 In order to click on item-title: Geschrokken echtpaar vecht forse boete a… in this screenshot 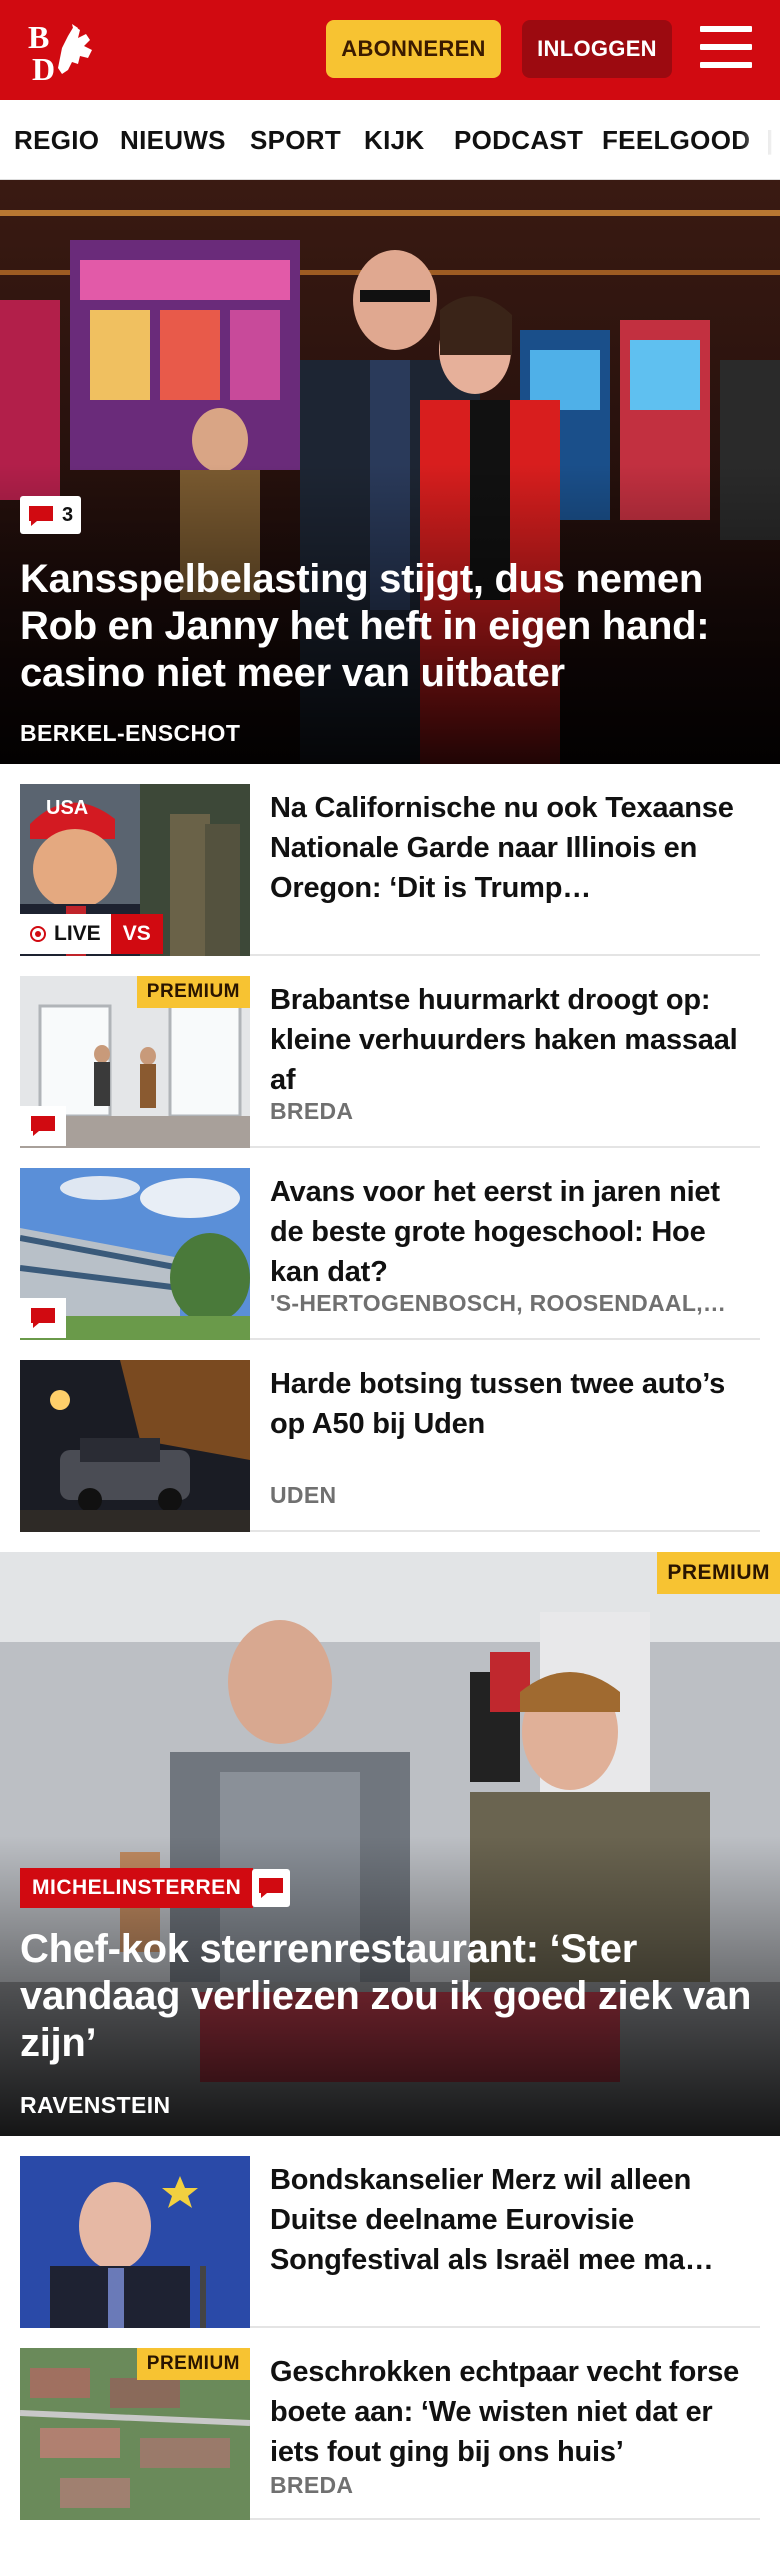, I will do `click(510, 2412)`.